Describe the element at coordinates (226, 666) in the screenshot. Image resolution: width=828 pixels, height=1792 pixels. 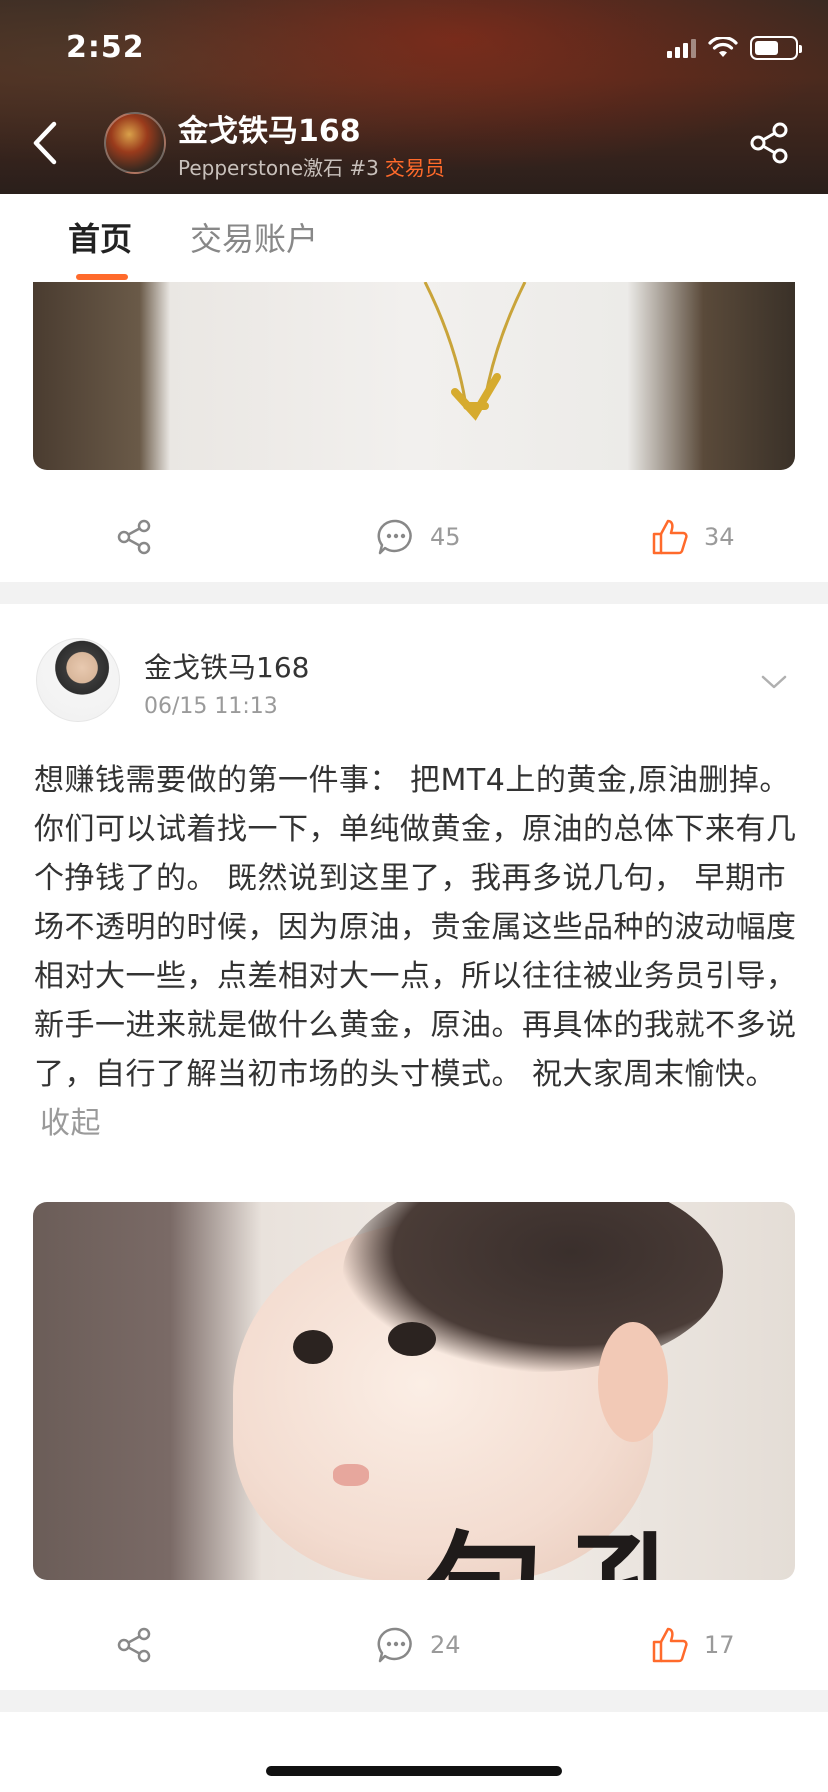
I see `post-author: 金戈铁马168` at that location.